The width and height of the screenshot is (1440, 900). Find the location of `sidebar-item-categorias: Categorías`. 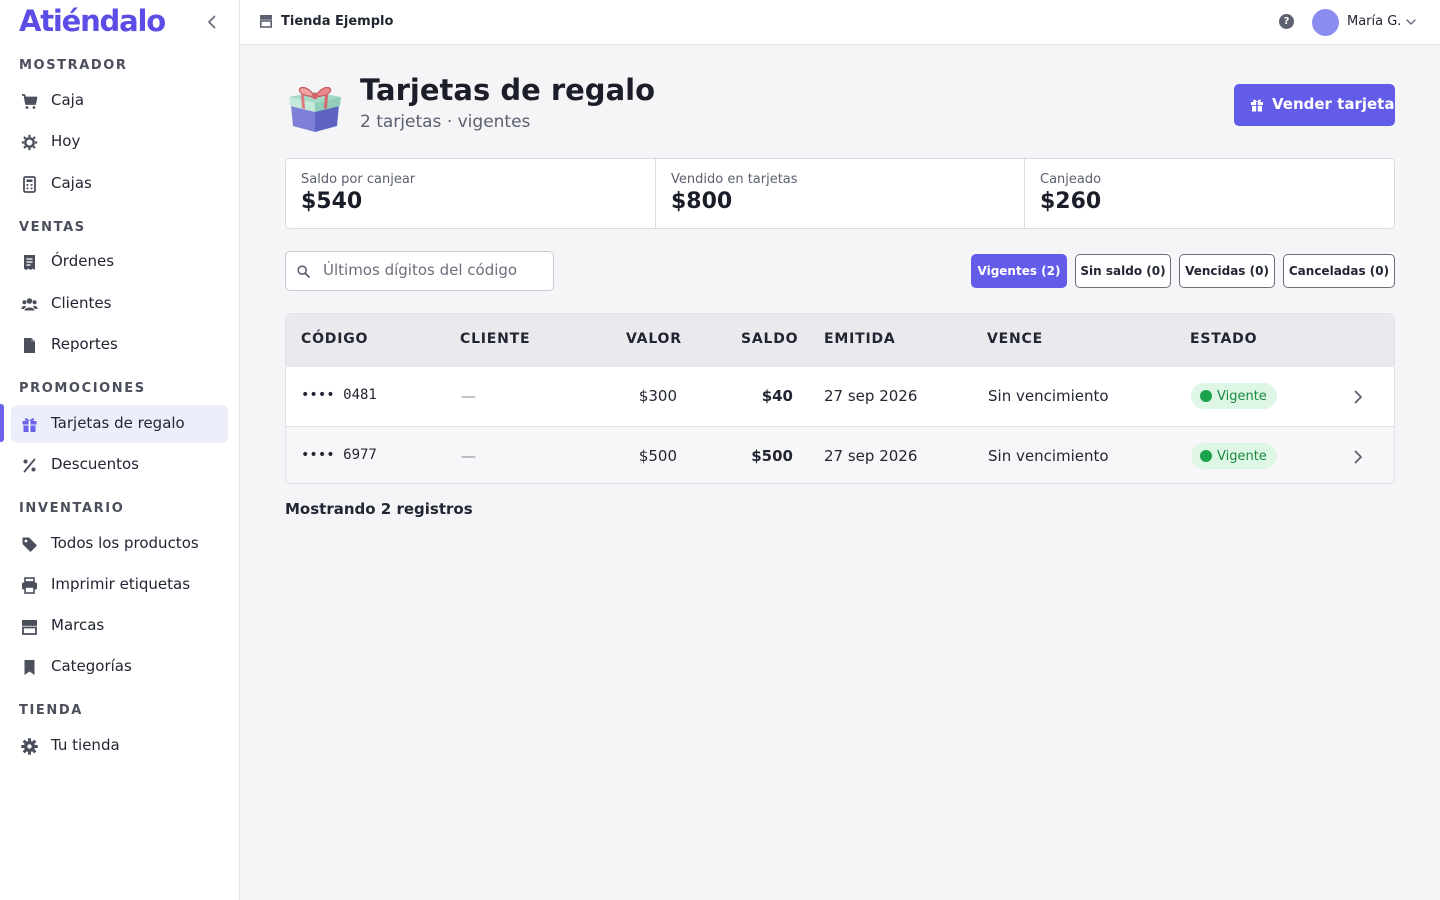

sidebar-item-categorias: Categorías is located at coordinates (119, 667).